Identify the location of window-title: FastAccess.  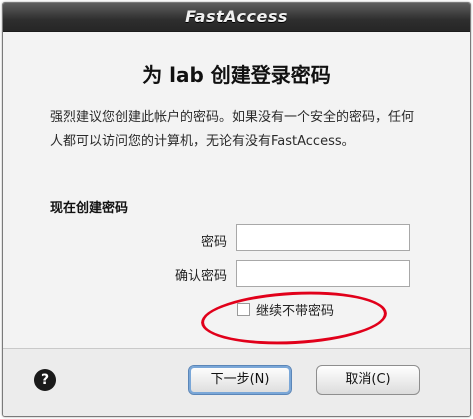
(236, 16).